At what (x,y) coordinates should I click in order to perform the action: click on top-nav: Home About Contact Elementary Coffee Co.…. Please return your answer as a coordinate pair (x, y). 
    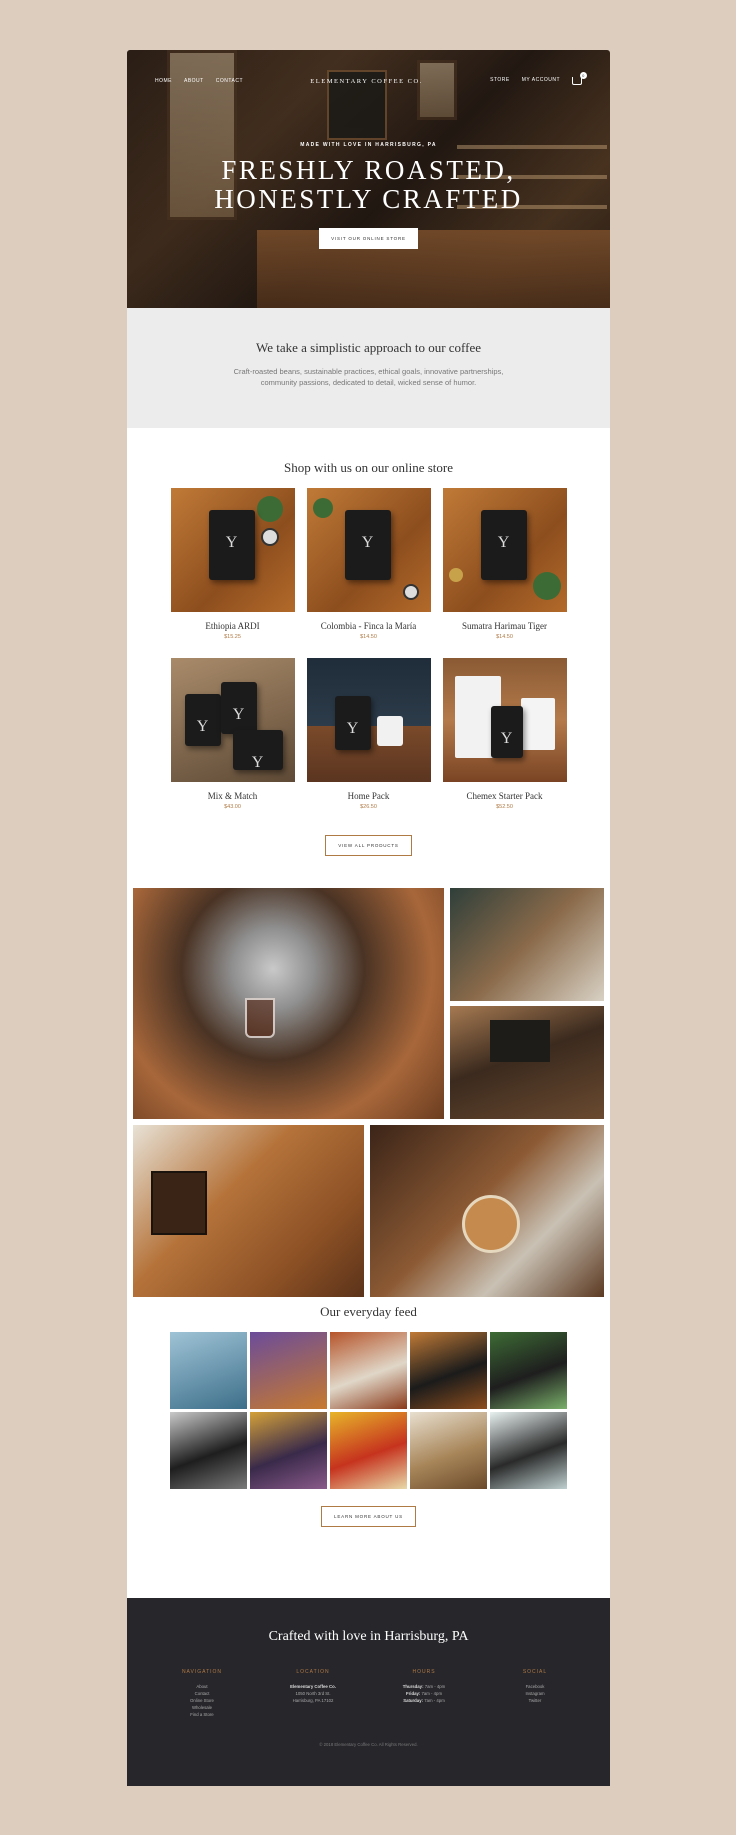
    Looking at the image, I should click on (371, 78).